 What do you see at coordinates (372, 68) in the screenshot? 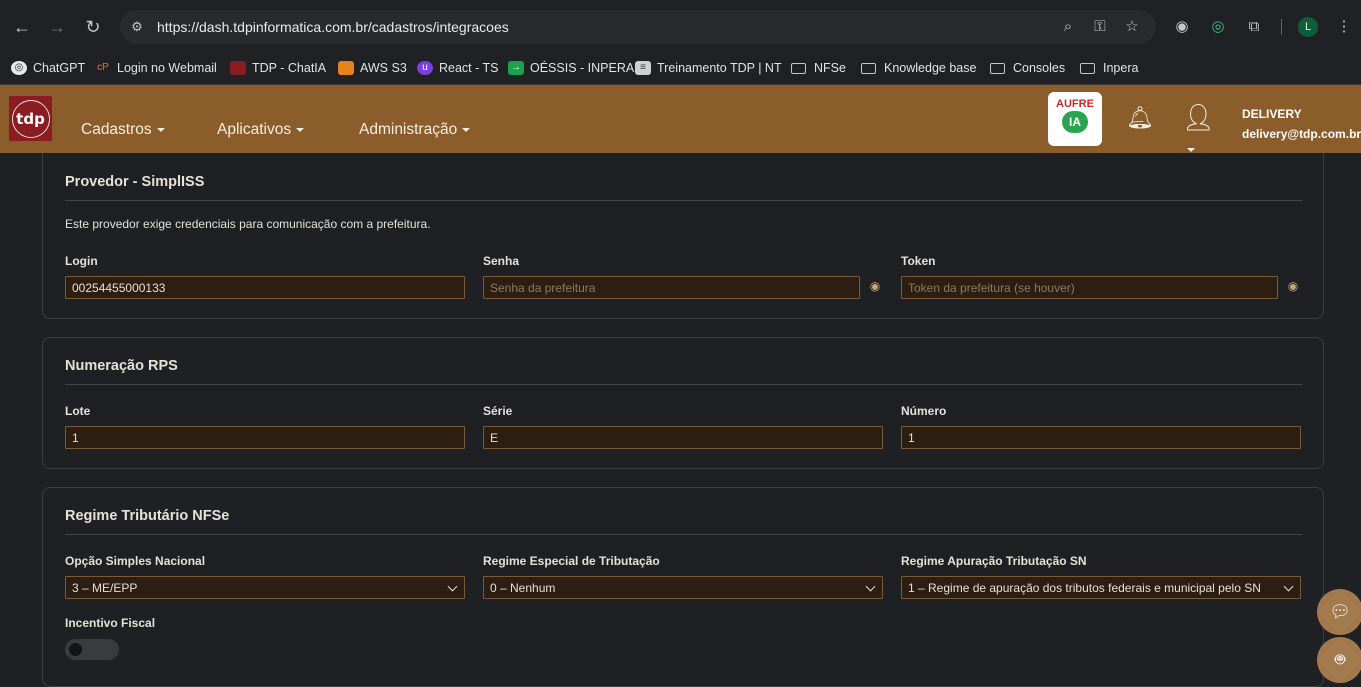
I see `bookmark-aws-s3: AWS S3` at bounding box center [372, 68].